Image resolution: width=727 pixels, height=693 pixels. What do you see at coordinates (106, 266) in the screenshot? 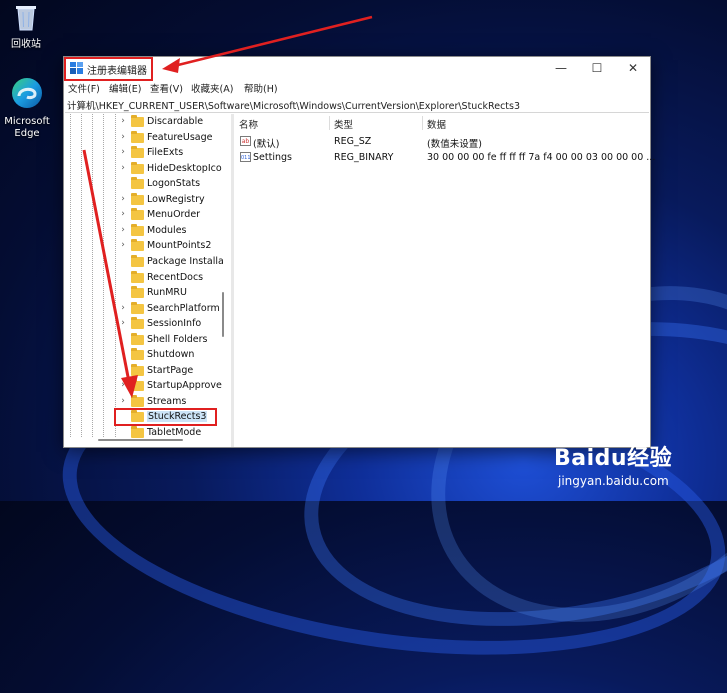
I see `annotation-arrow-tree` at bounding box center [106, 266].